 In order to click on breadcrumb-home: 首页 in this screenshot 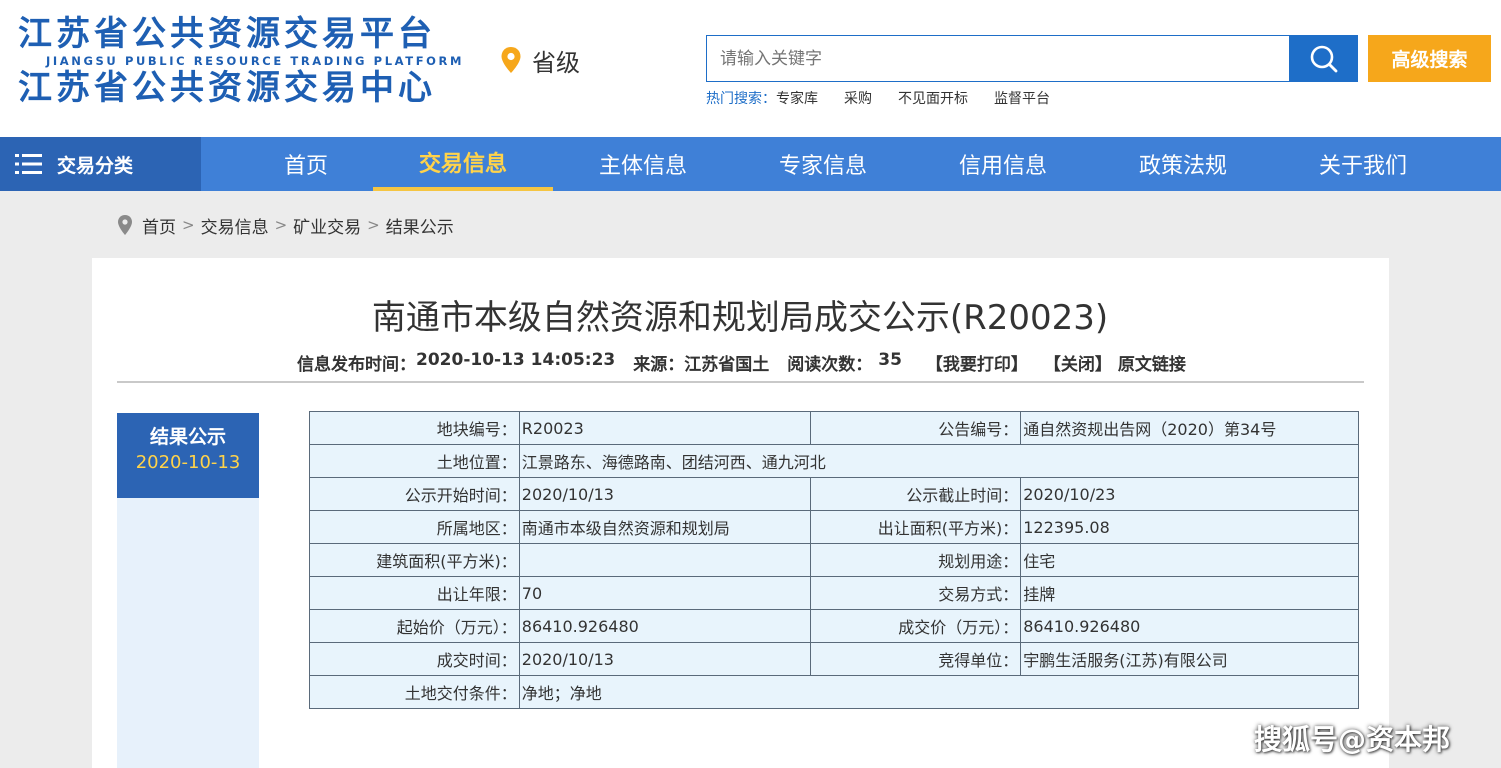, I will do `click(159, 225)`.